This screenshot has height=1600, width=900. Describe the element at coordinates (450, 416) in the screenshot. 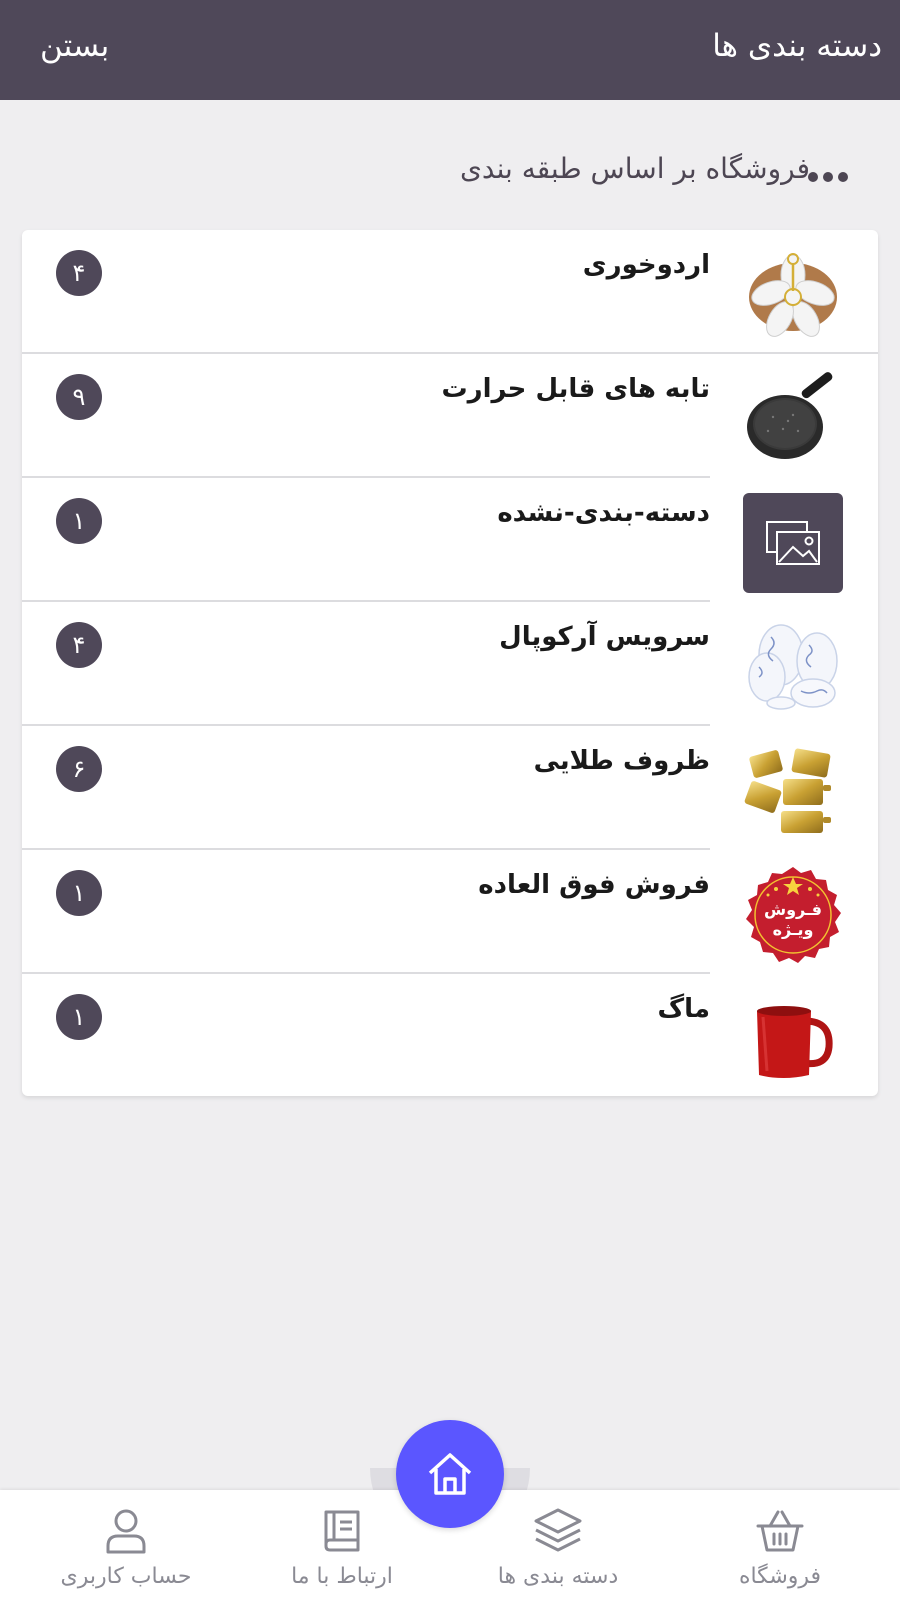

I see `category-row-pans: تابه های قابل حرارت ۹` at that location.